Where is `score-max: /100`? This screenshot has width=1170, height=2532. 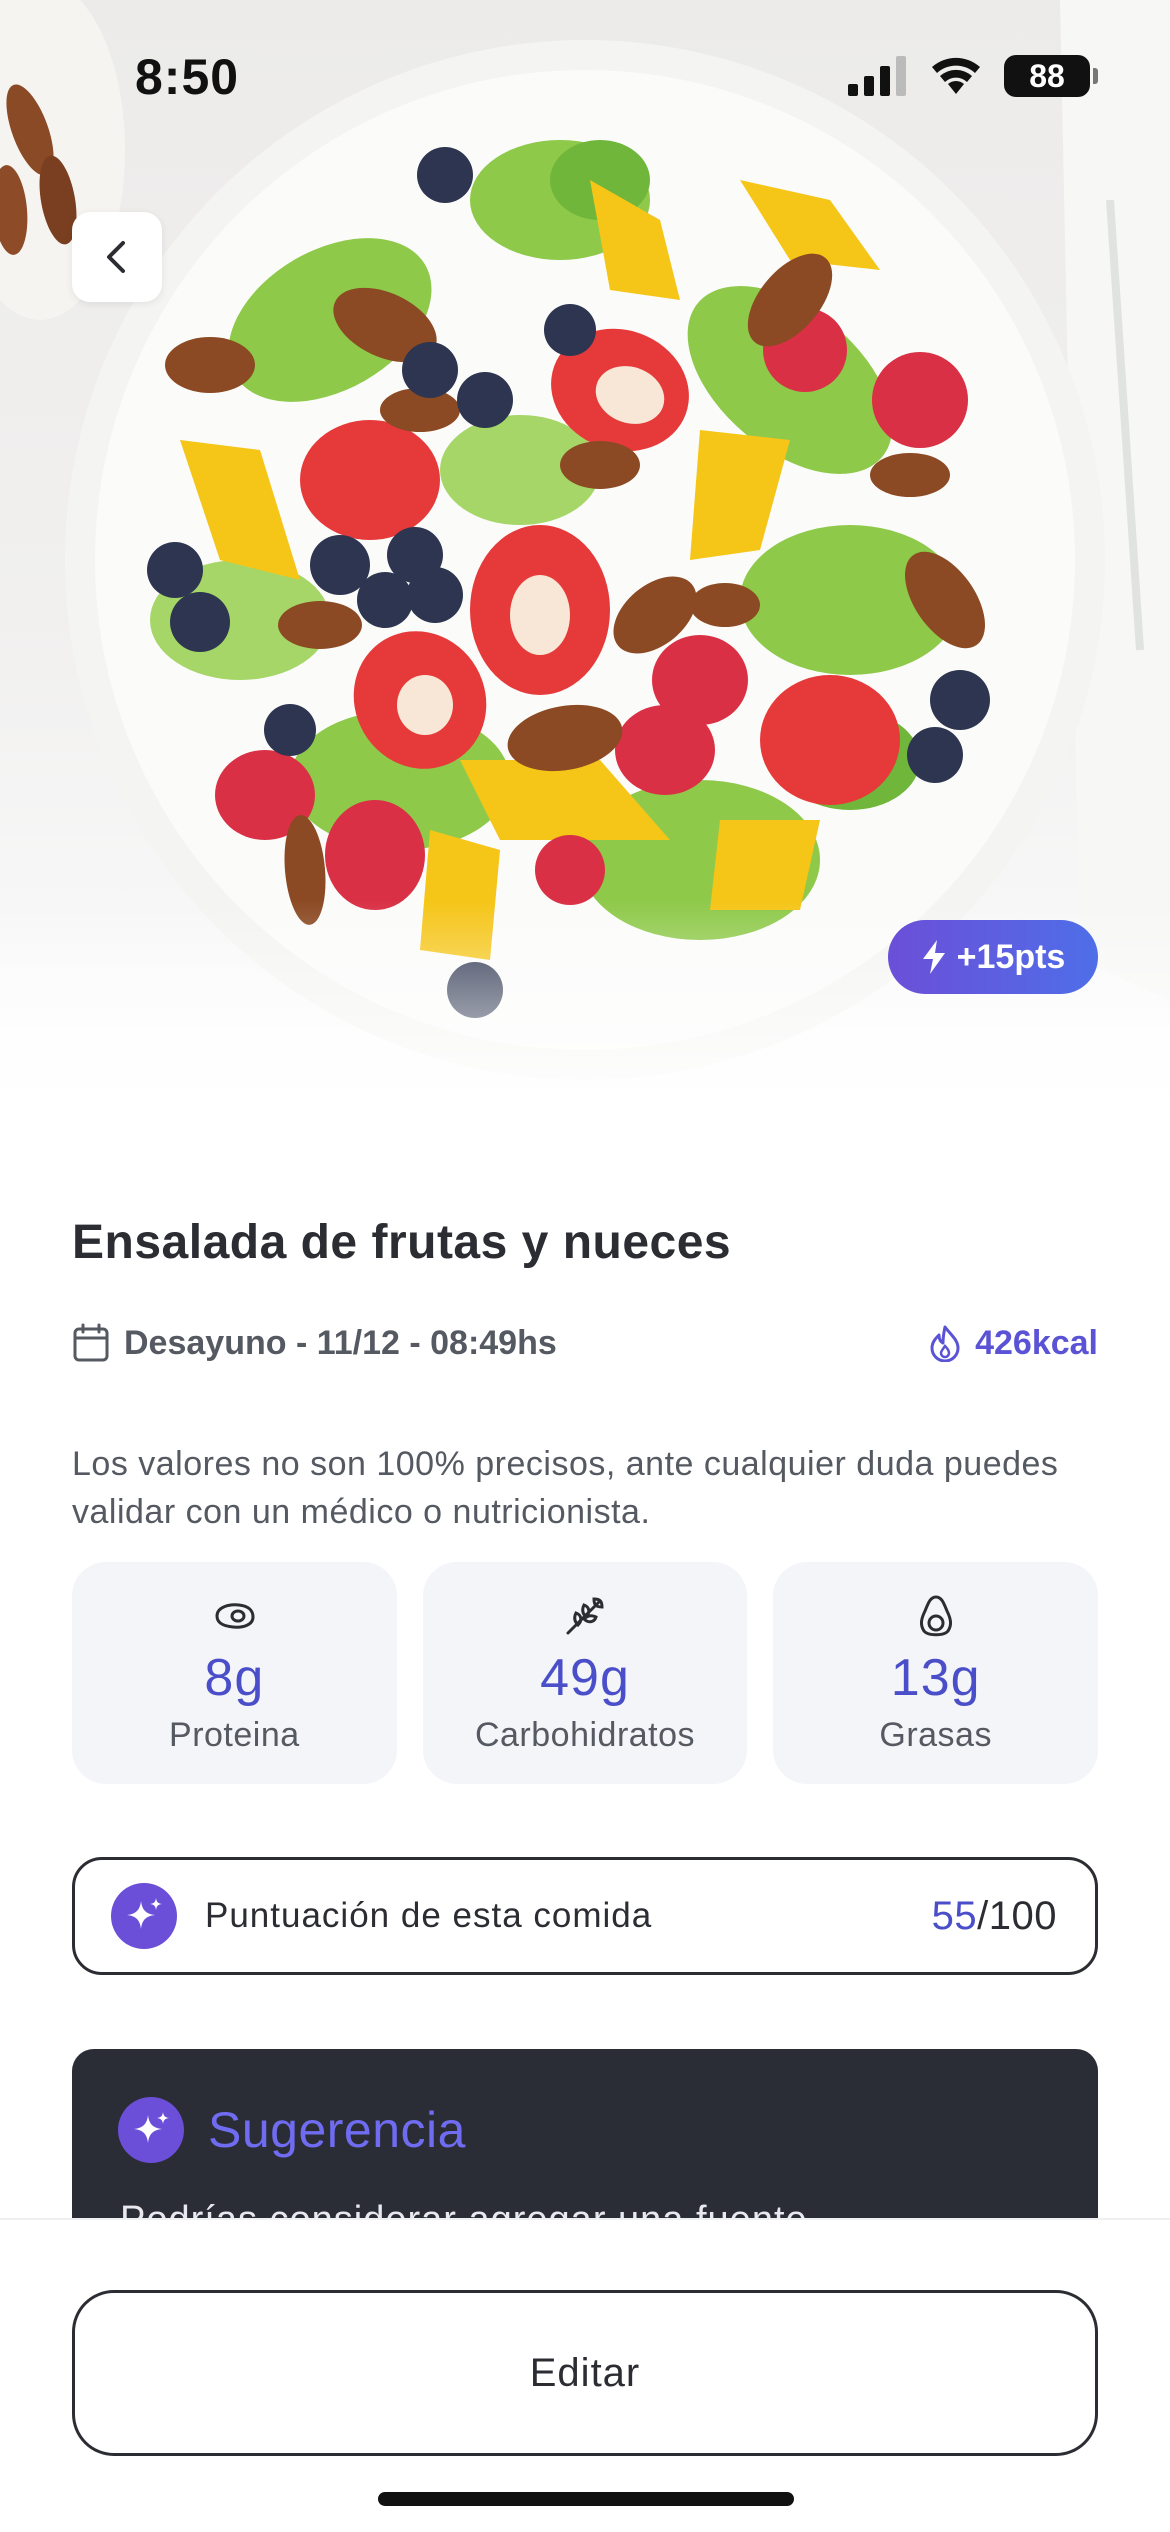 score-max: /100 is located at coordinates (1017, 1915).